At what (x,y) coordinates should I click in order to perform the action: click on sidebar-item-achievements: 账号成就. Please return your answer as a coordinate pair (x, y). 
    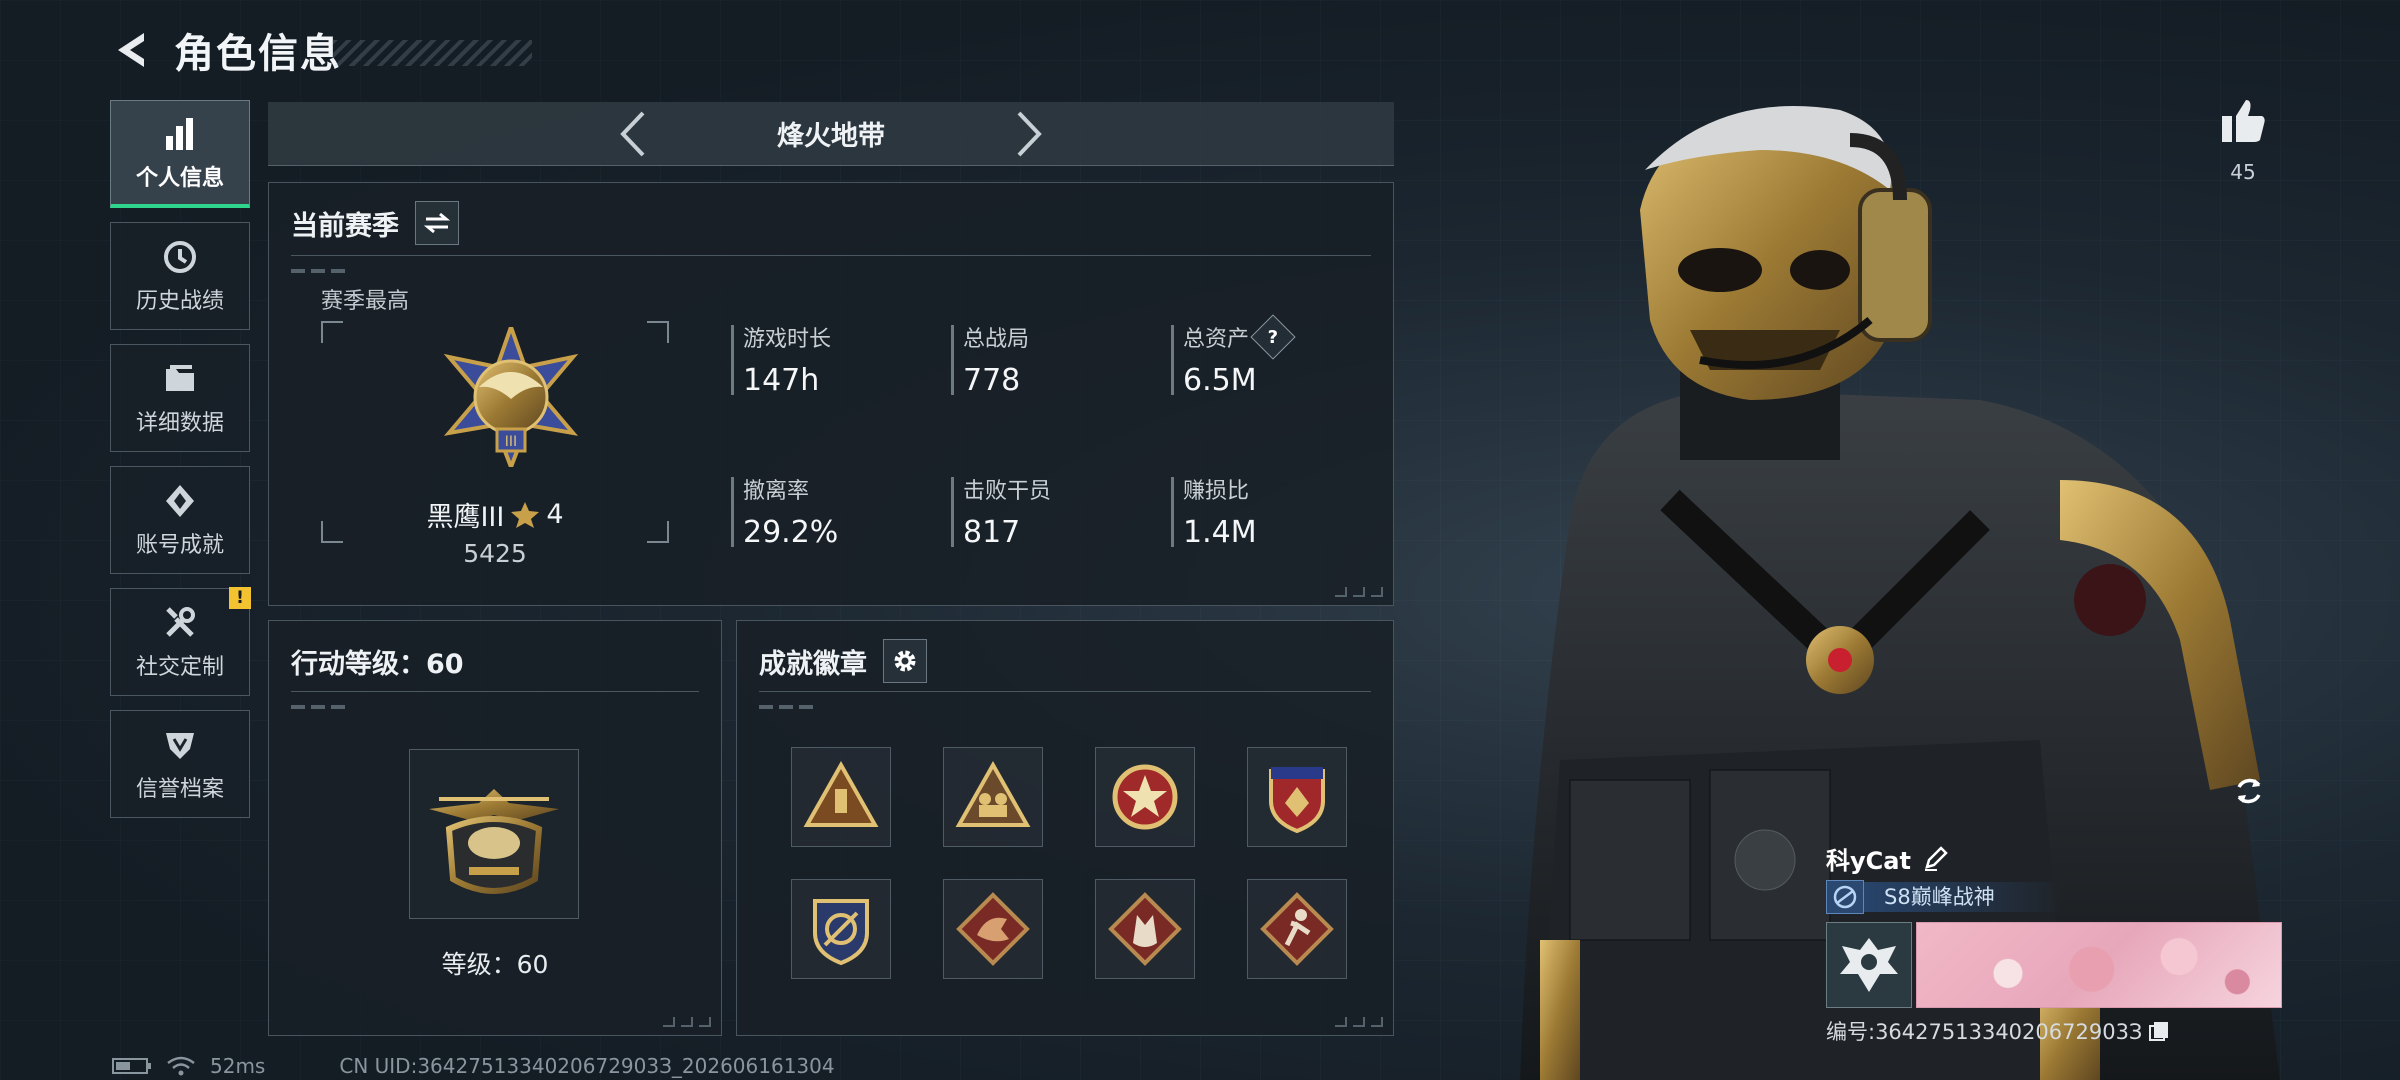
    Looking at the image, I should click on (180, 520).